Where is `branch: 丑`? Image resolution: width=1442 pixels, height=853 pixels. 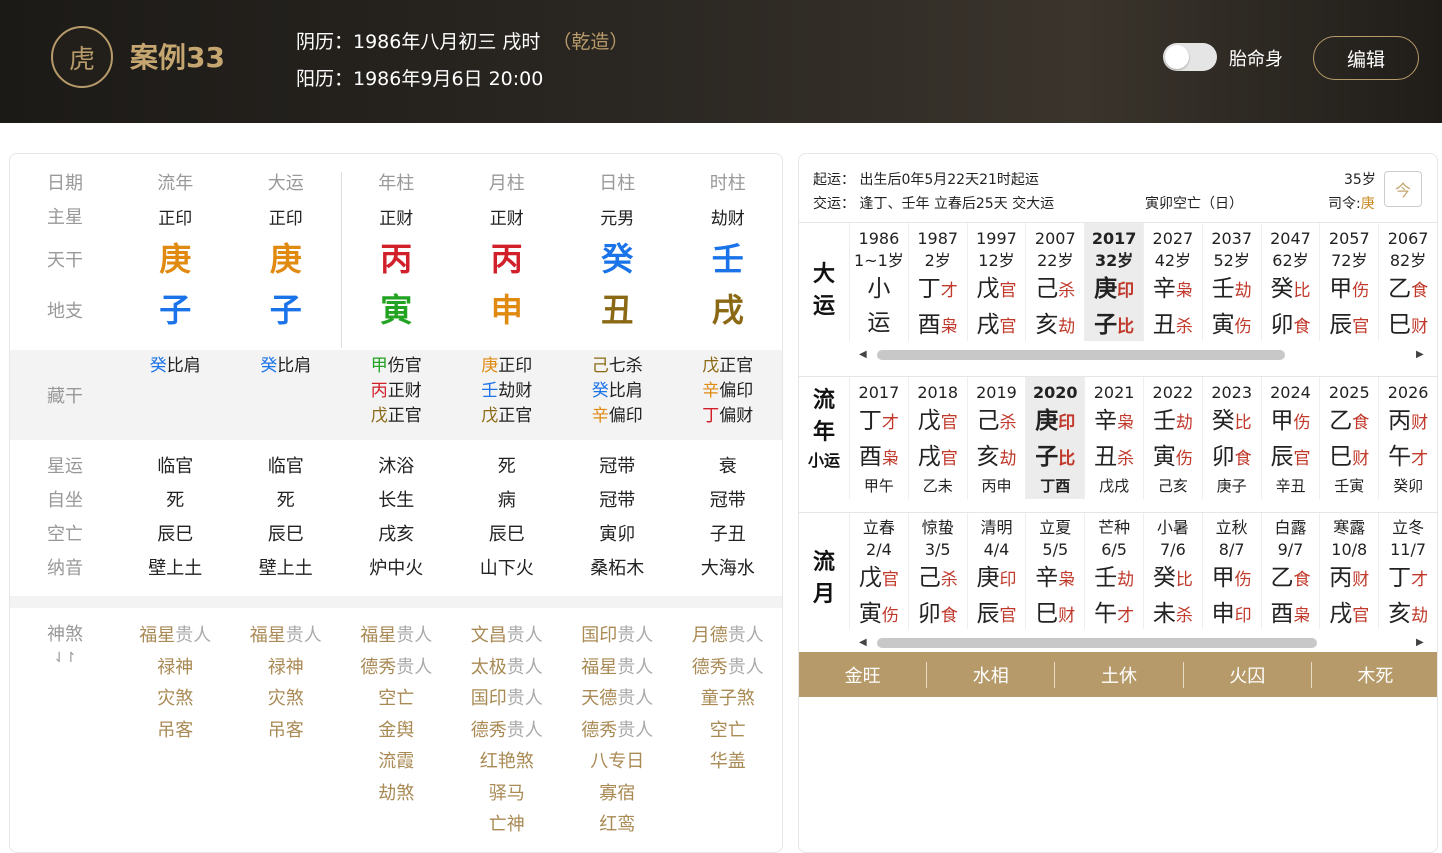
branch: 丑 is located at coordinates (1106, 457).